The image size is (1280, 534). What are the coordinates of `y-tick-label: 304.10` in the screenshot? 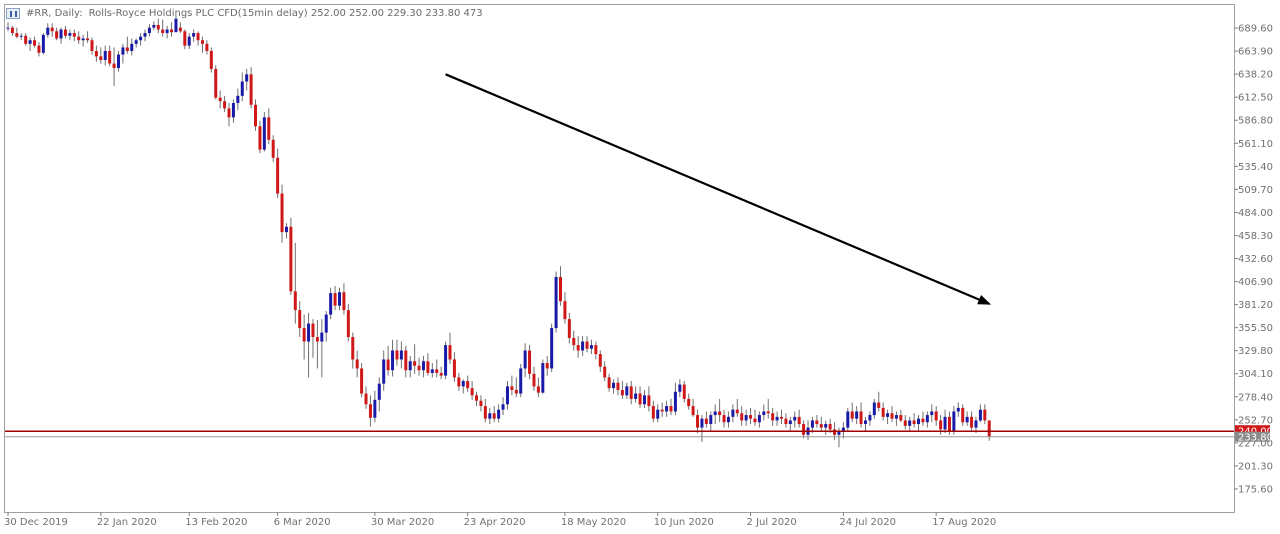 It's located at (1255, 374).